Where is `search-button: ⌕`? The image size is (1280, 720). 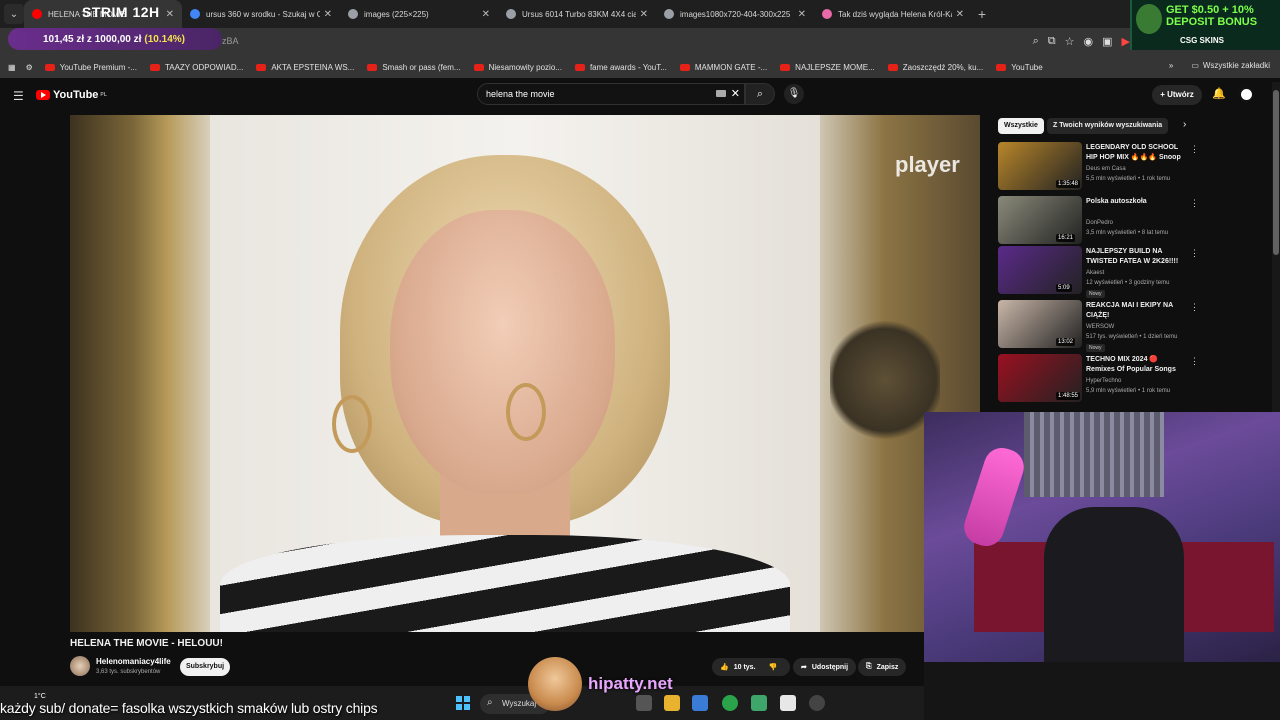
search-button: ⌕ is located at coordinates (760, 94).